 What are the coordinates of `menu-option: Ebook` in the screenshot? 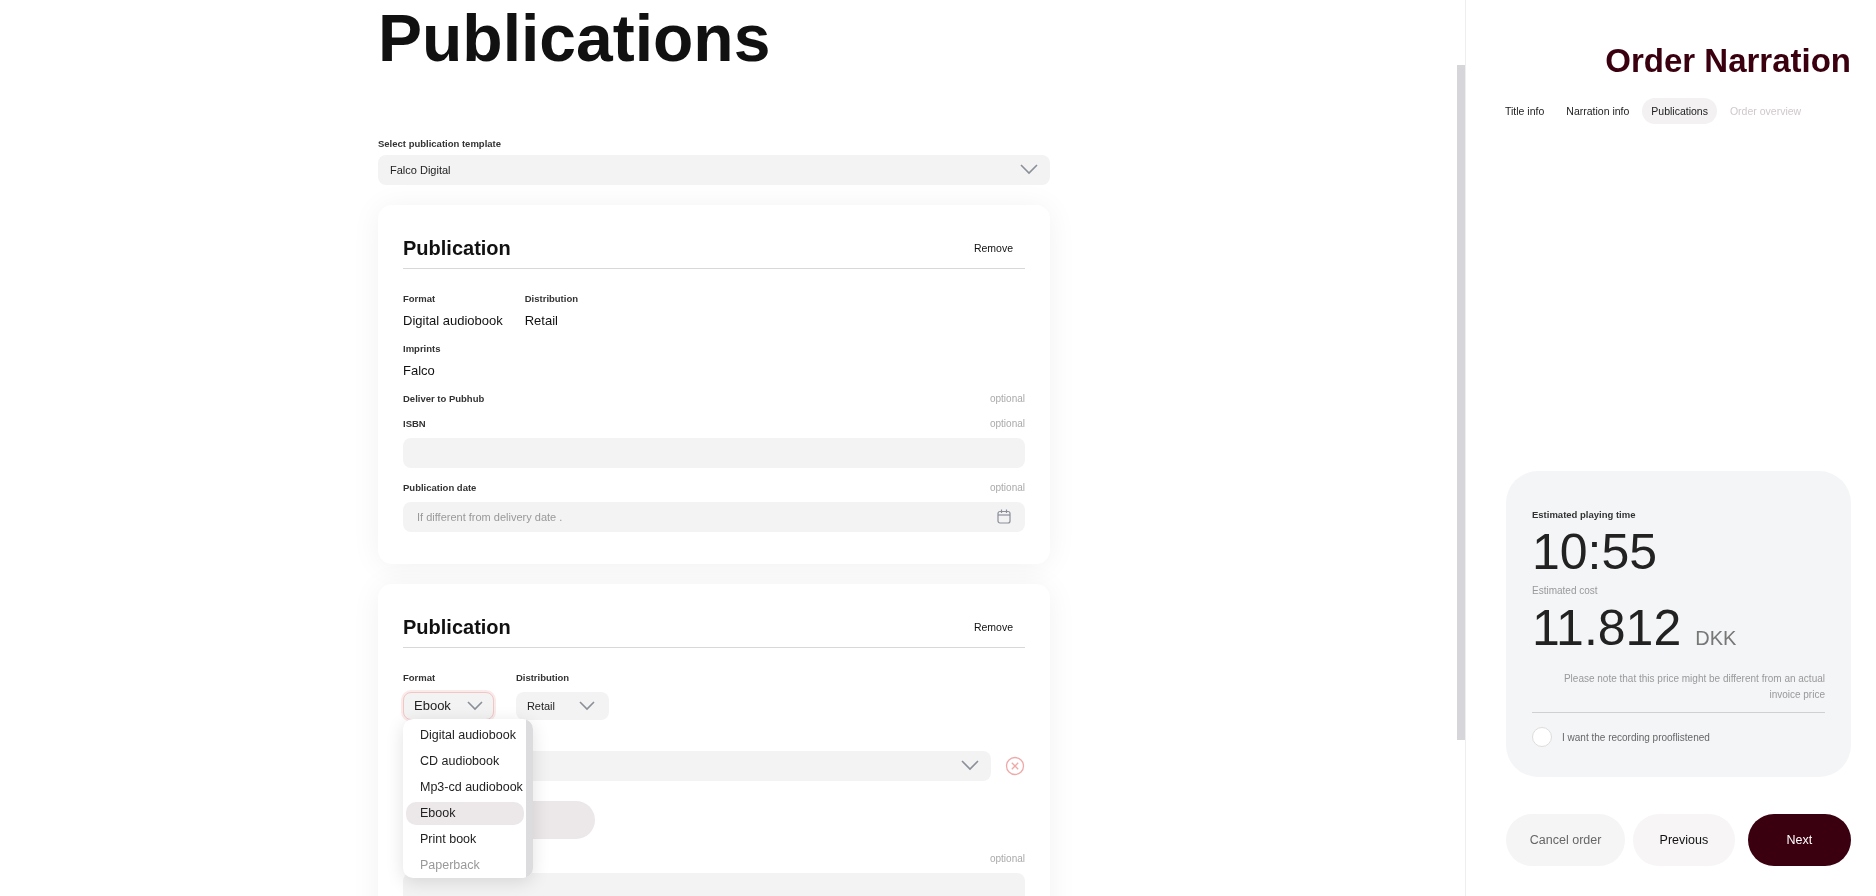 It's located at (465, 813).